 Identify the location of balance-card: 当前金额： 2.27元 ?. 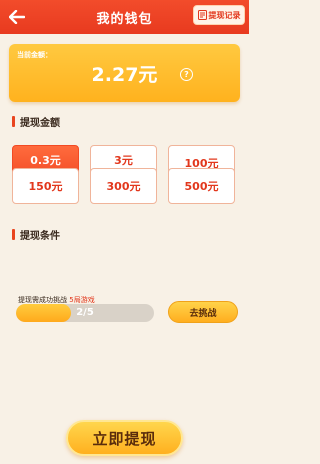
(124, 73).